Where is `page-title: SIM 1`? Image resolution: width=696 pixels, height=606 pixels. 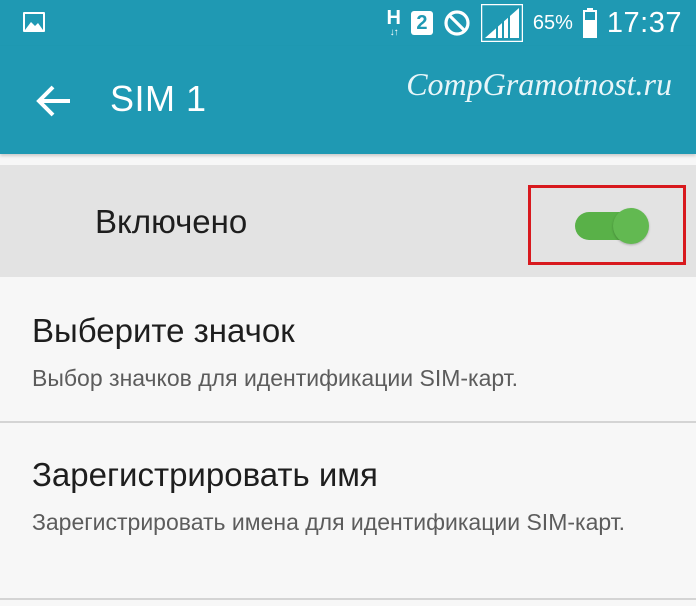
page-title: SIM 1 is located at coordinates (158, 98).